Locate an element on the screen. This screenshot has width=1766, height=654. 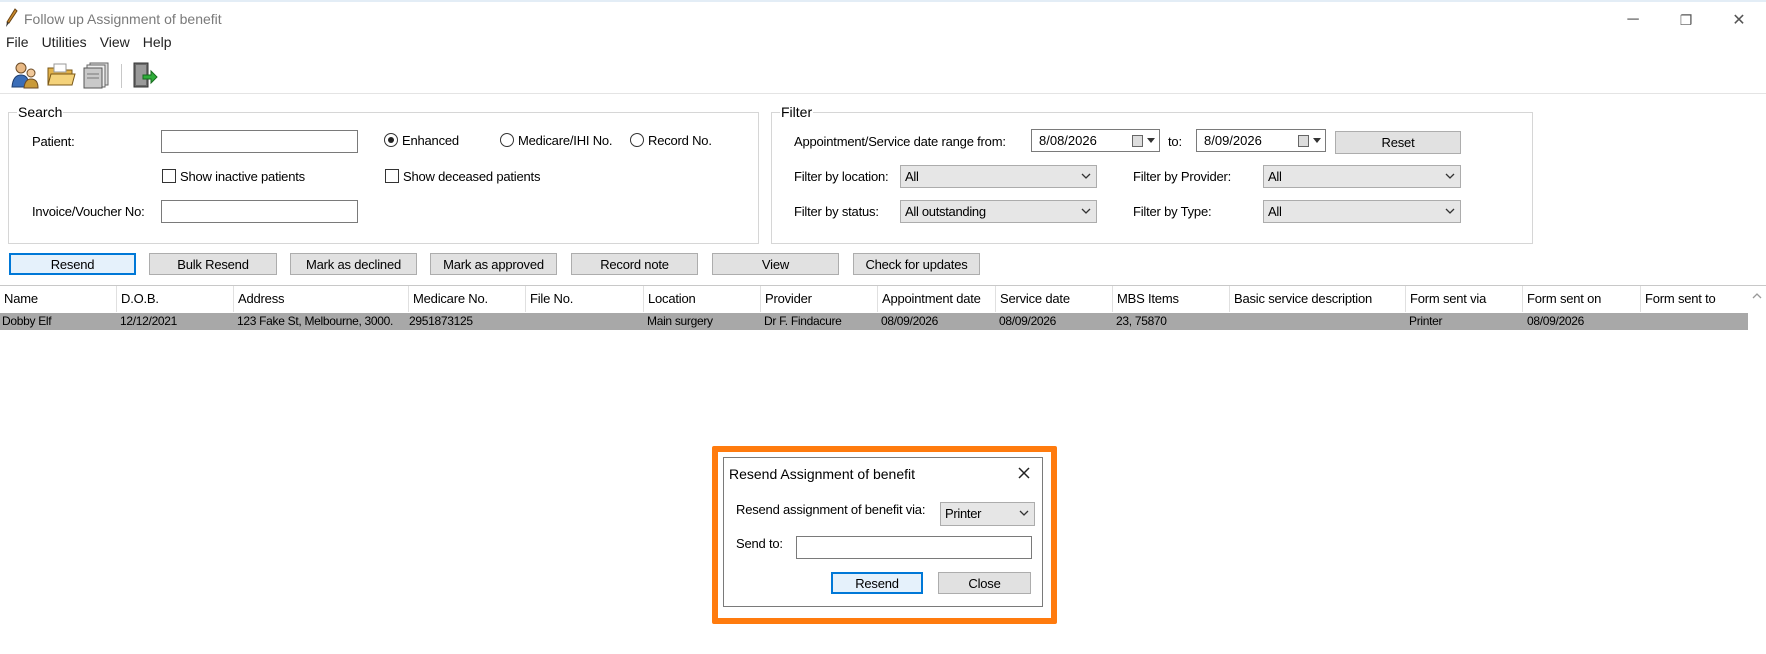
printer-stack-icon is located at coordinates (97, 75).